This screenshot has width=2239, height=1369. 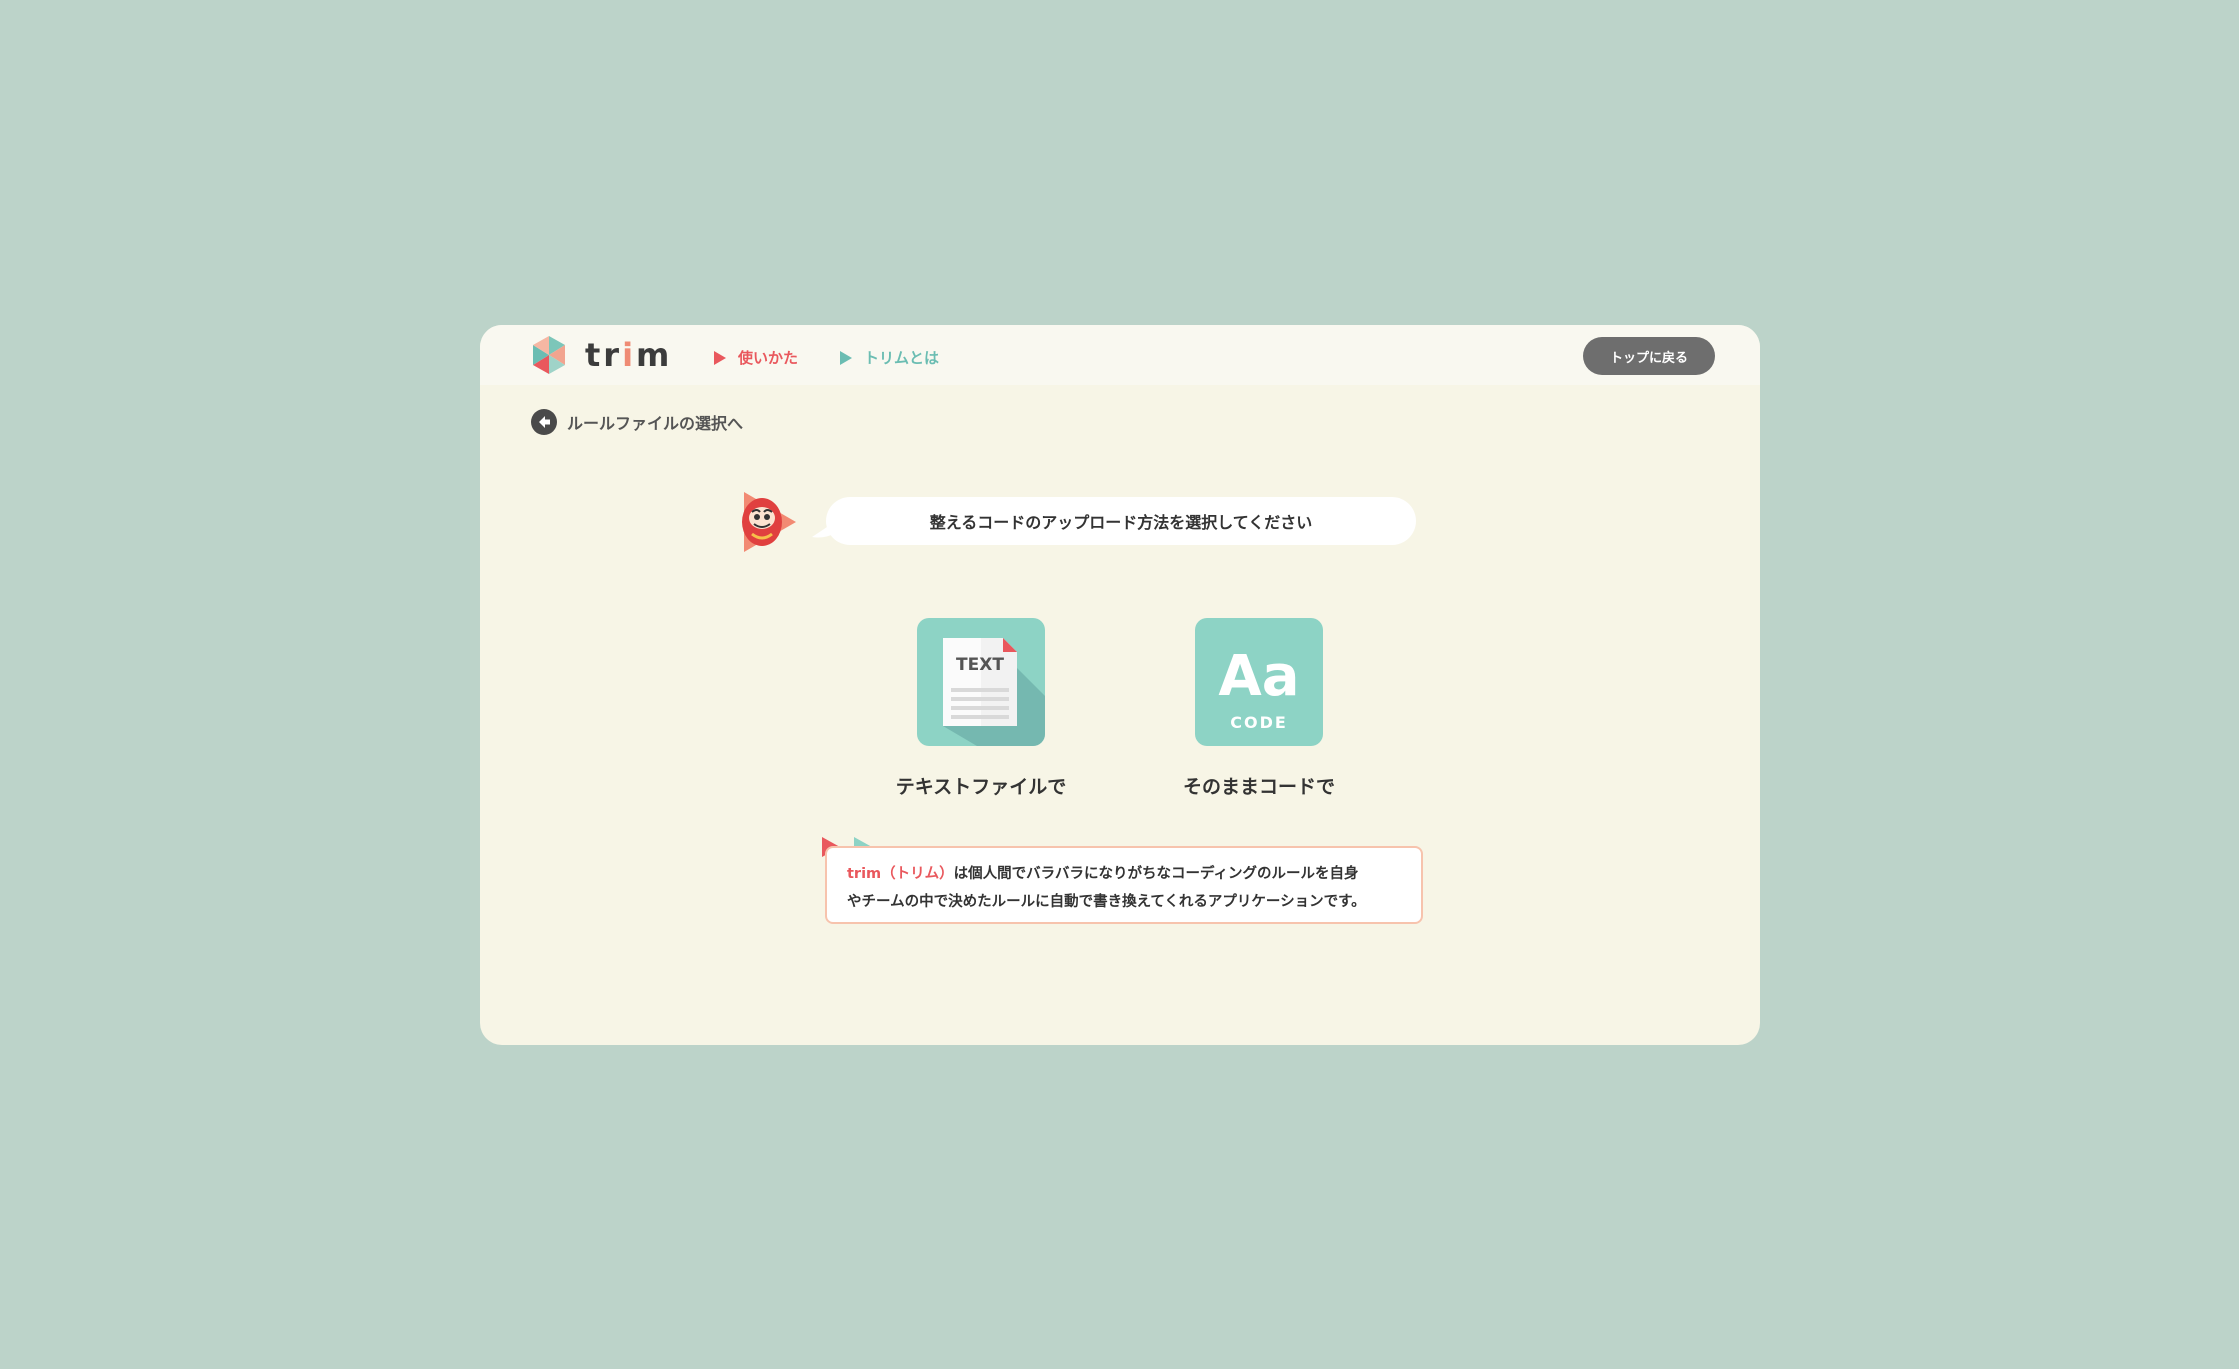 What do you see at coordinates (544, 422) in the screenshot?
I see `arrow-left-icon` at bounding box center [544, 422].